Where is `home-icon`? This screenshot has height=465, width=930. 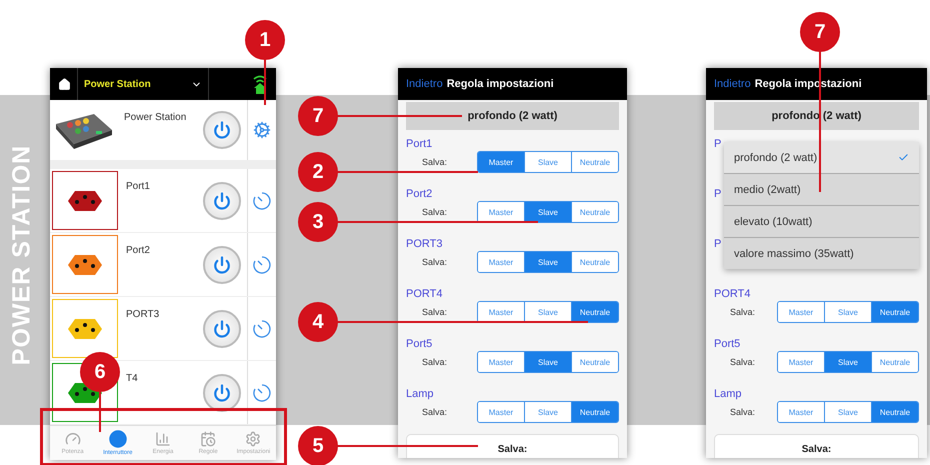 home-icon is located at coordinates (64, 84).